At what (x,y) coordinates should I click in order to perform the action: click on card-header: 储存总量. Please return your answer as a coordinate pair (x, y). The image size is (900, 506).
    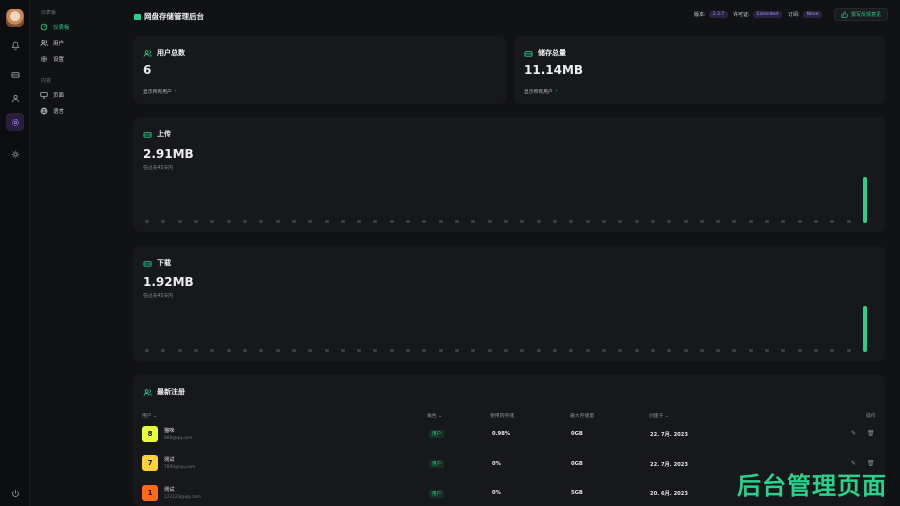
    Looking at the image, I should click on (545, 53).